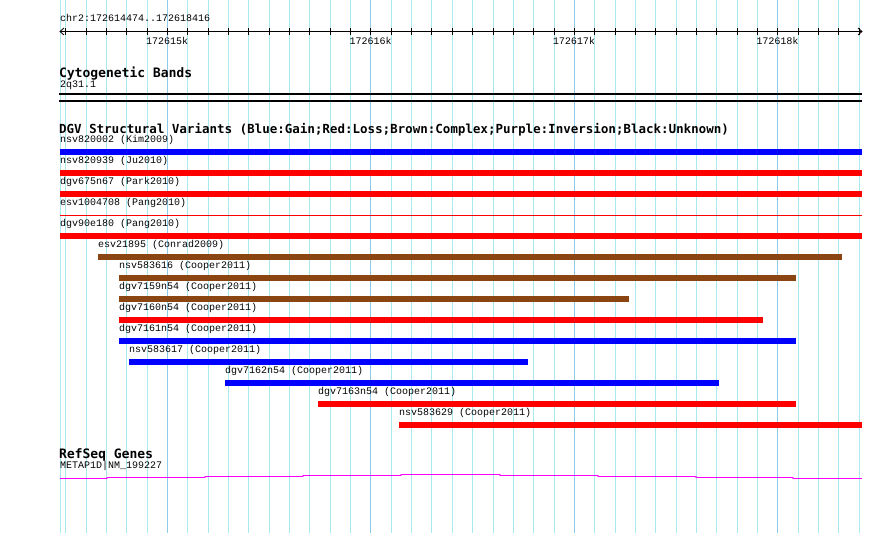  Describe the element at coordinates (106, 454) in the screenshot. I see `track-title: RefSeq Genes` at that location.